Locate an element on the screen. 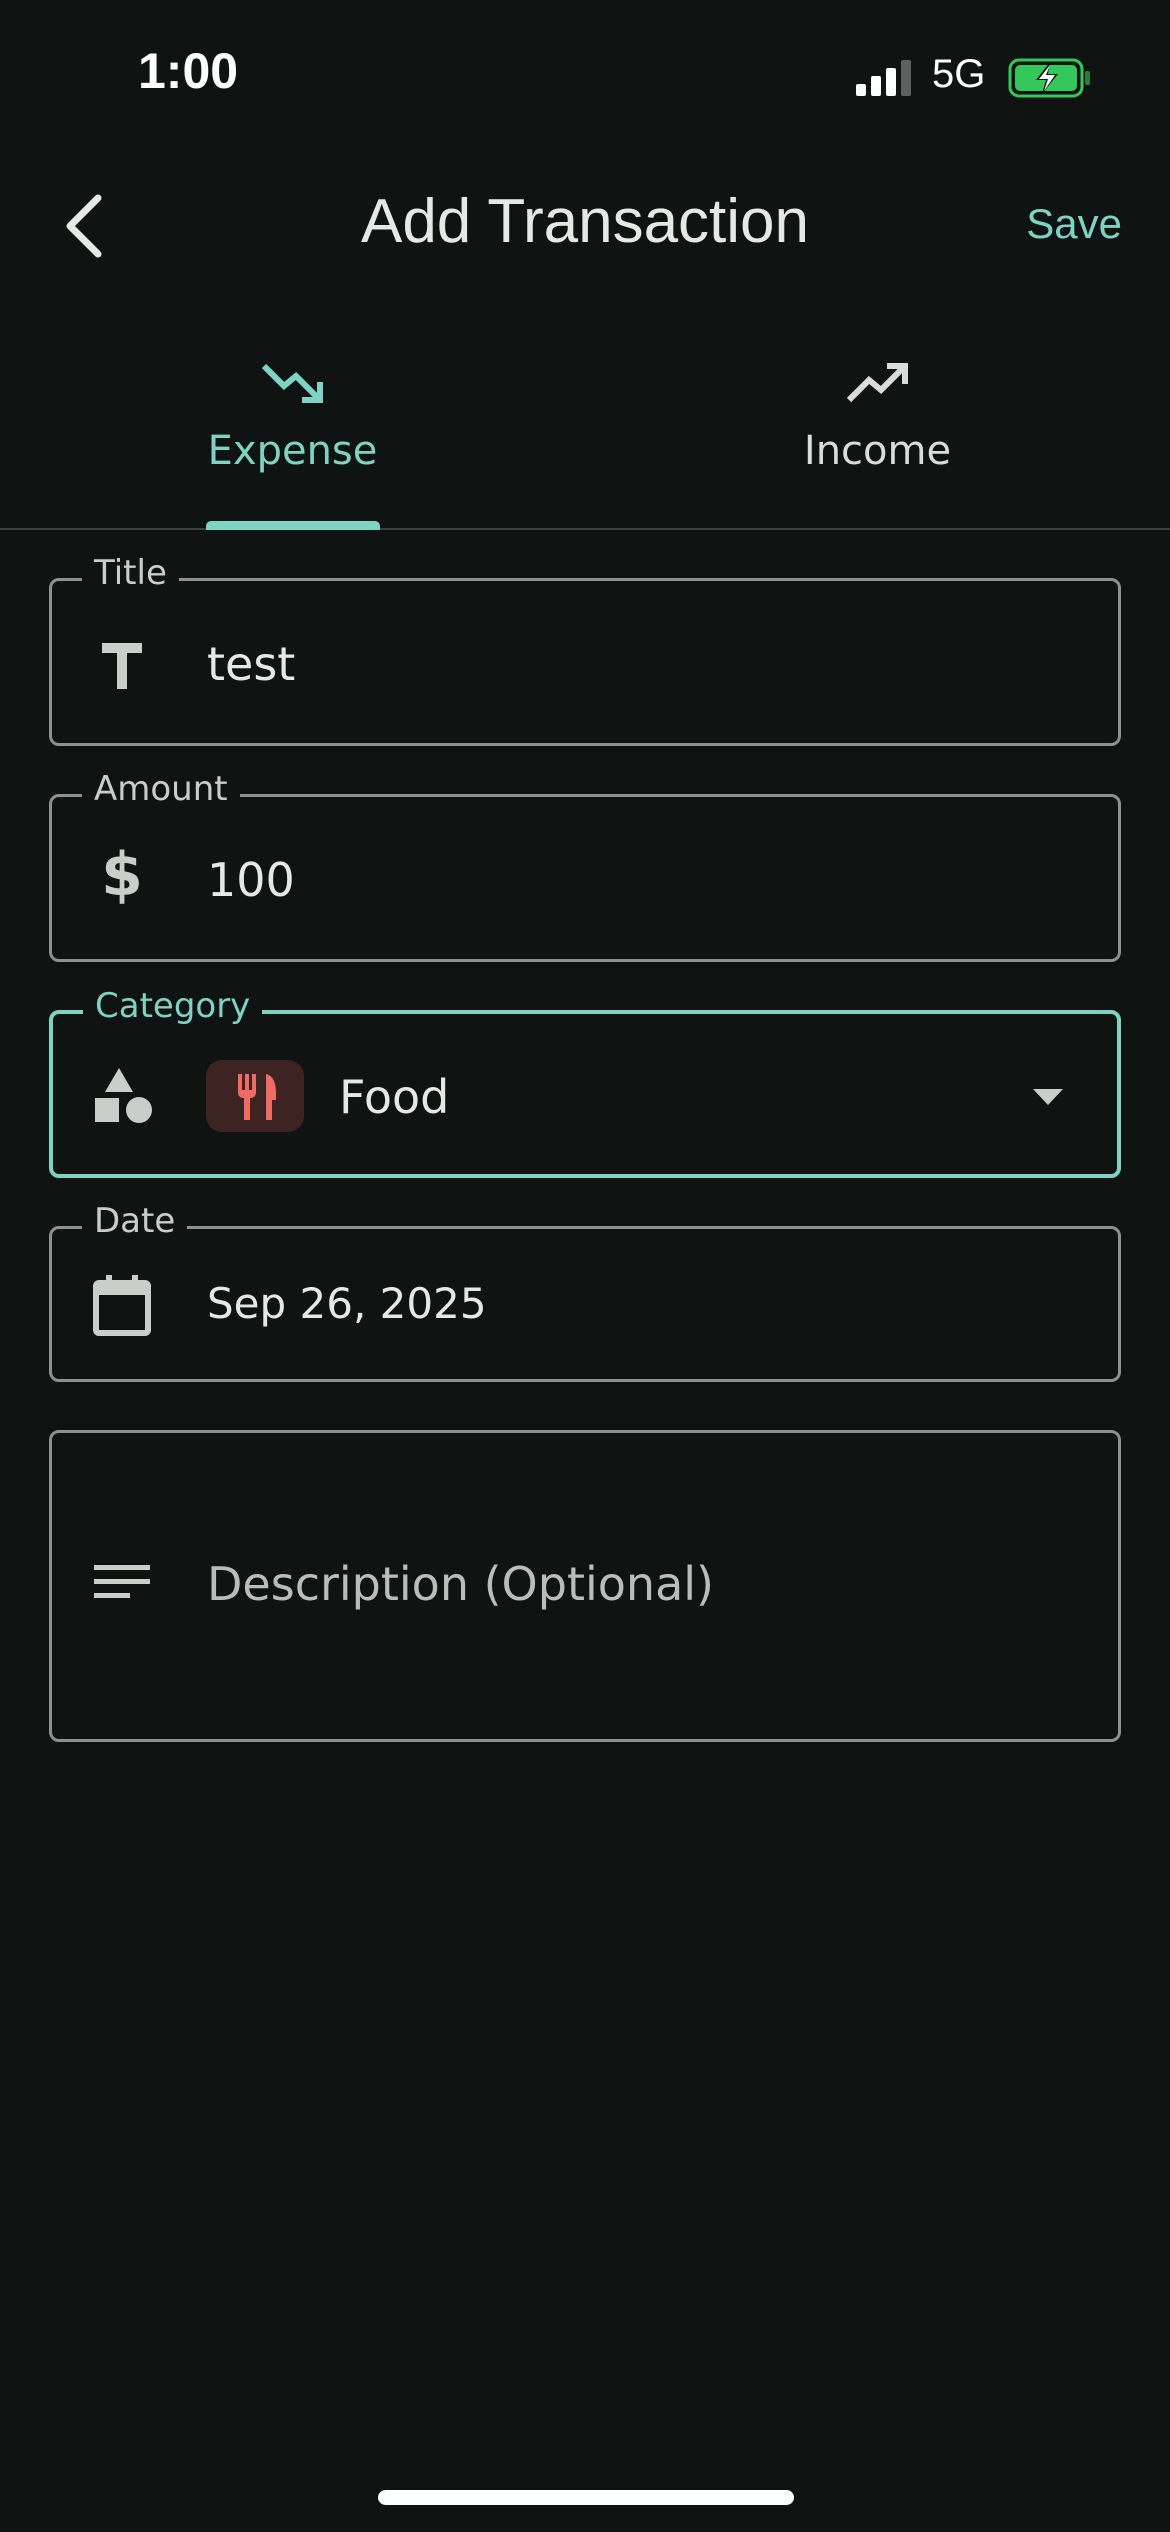  trending-down-icon is located at coordinates (292, 383).